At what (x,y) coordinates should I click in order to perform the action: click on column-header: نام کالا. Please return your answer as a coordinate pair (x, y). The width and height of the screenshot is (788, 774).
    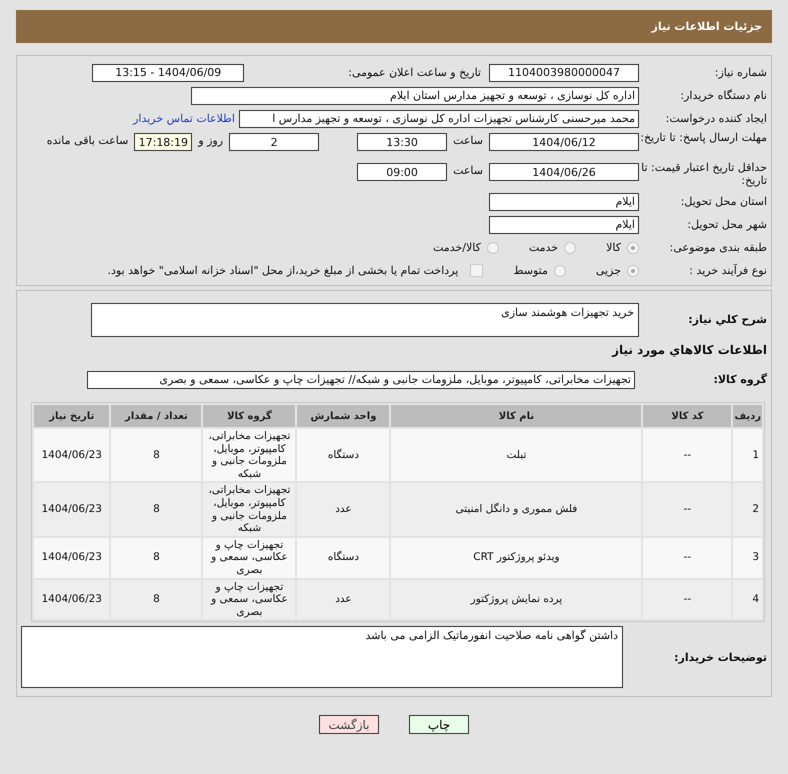
    Looking at the image, I should click on (516, 416).